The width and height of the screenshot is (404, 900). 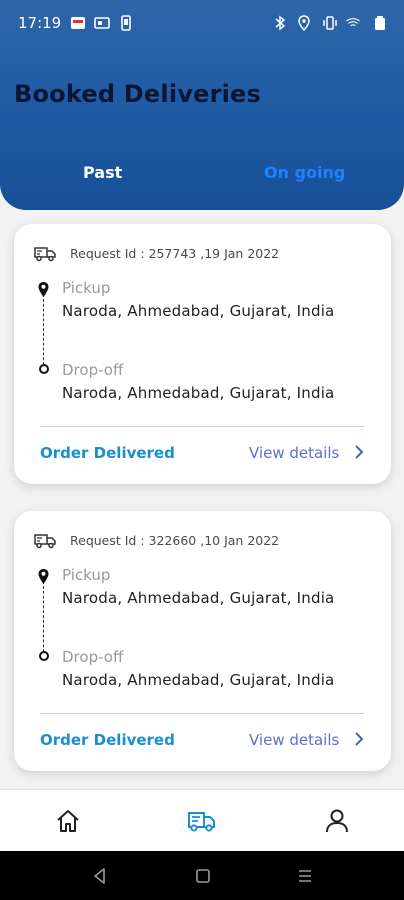 I want to click on recent-apps-icon, so click(x=305, y=876).